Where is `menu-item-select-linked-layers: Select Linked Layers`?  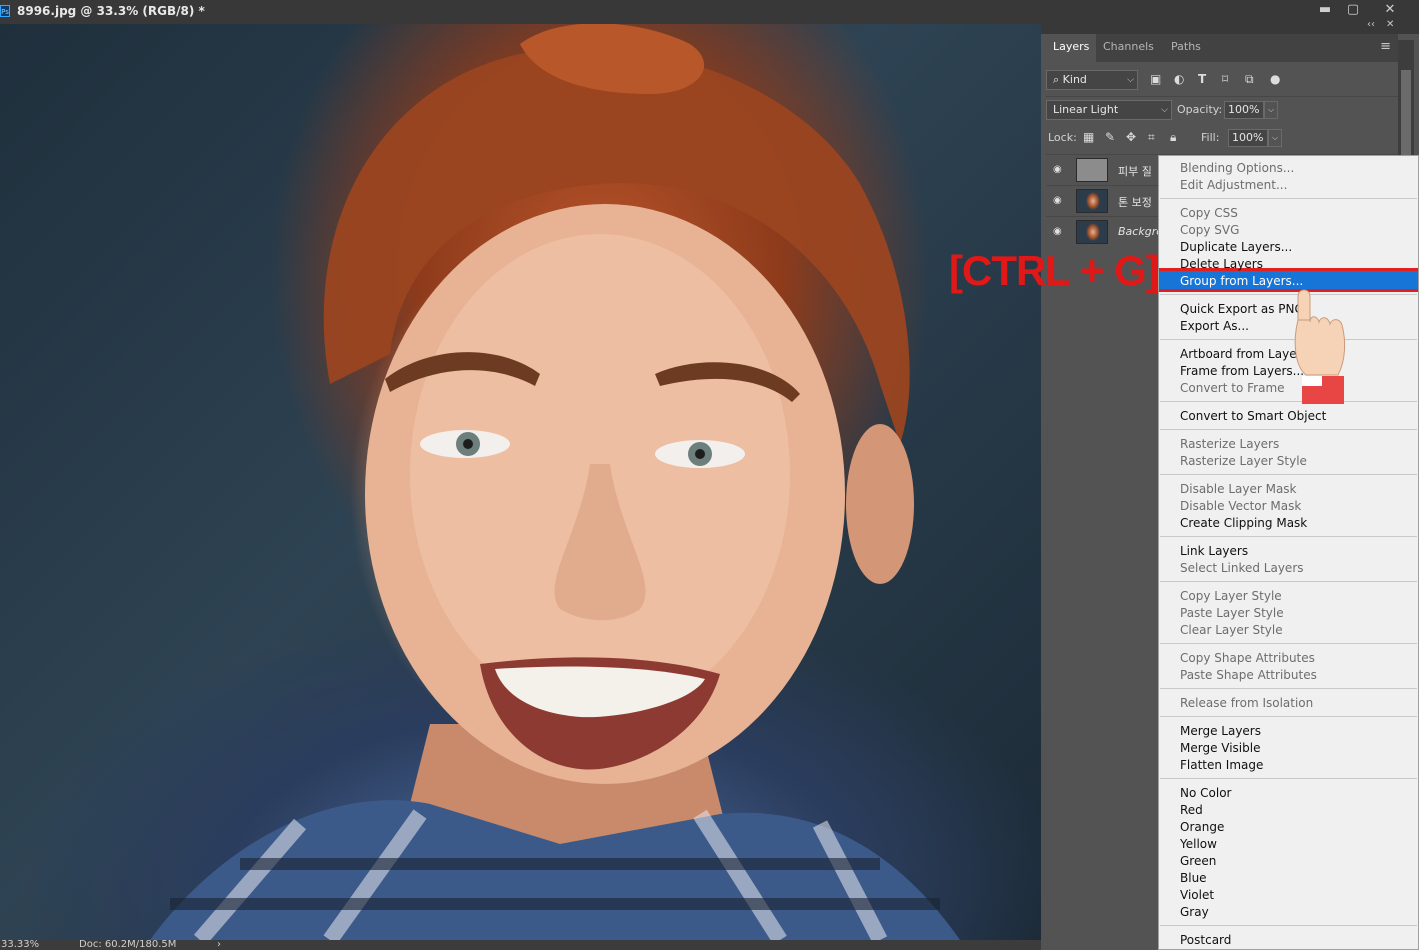
menu-item-select-linked-layers: Select Linked Layers is located at coordinates (1242, 568).